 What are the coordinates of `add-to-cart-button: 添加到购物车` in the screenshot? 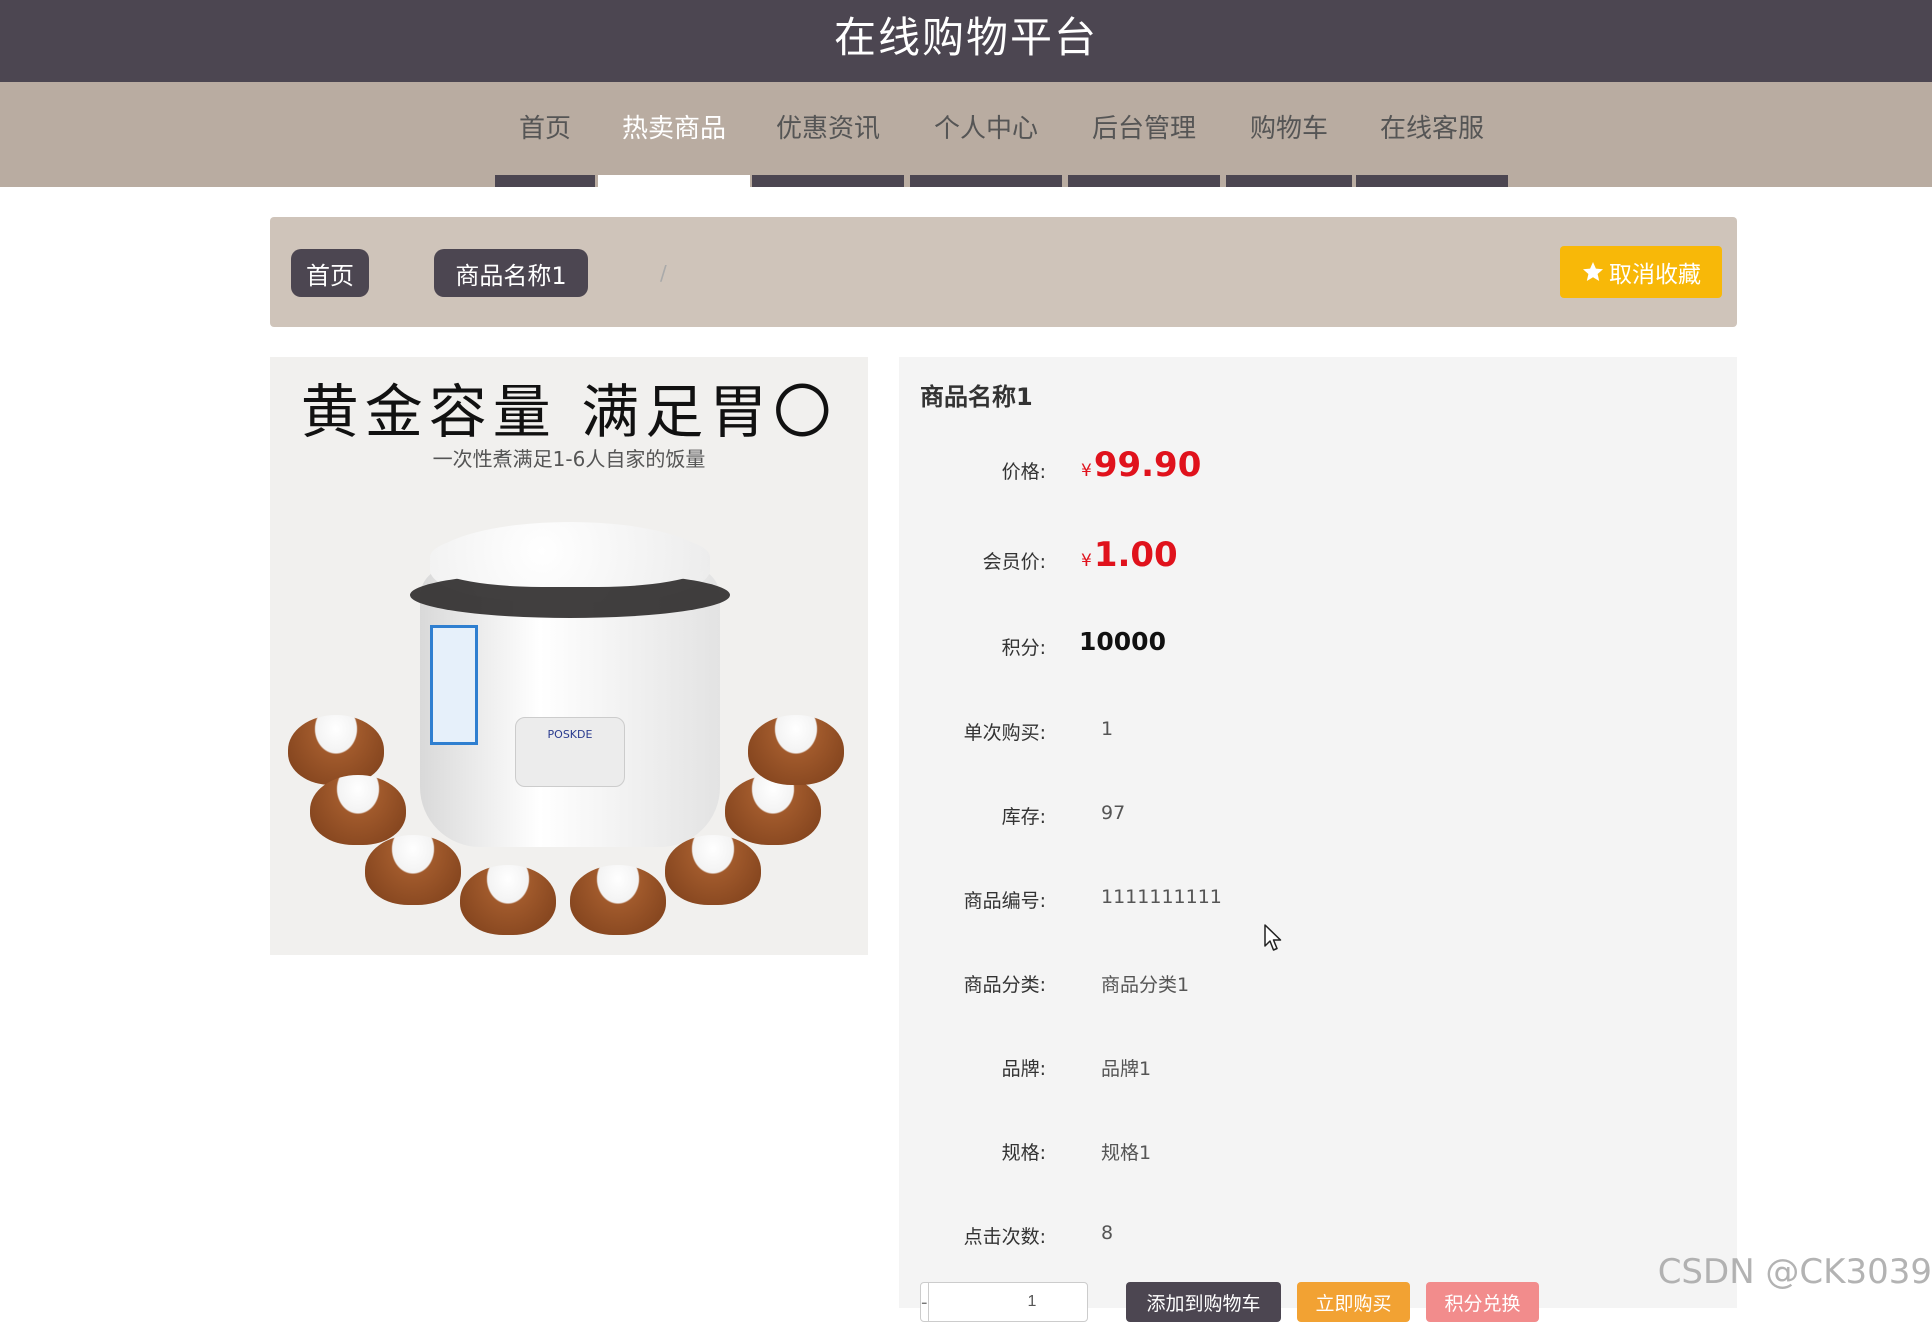 It's located at (1203, 1302).